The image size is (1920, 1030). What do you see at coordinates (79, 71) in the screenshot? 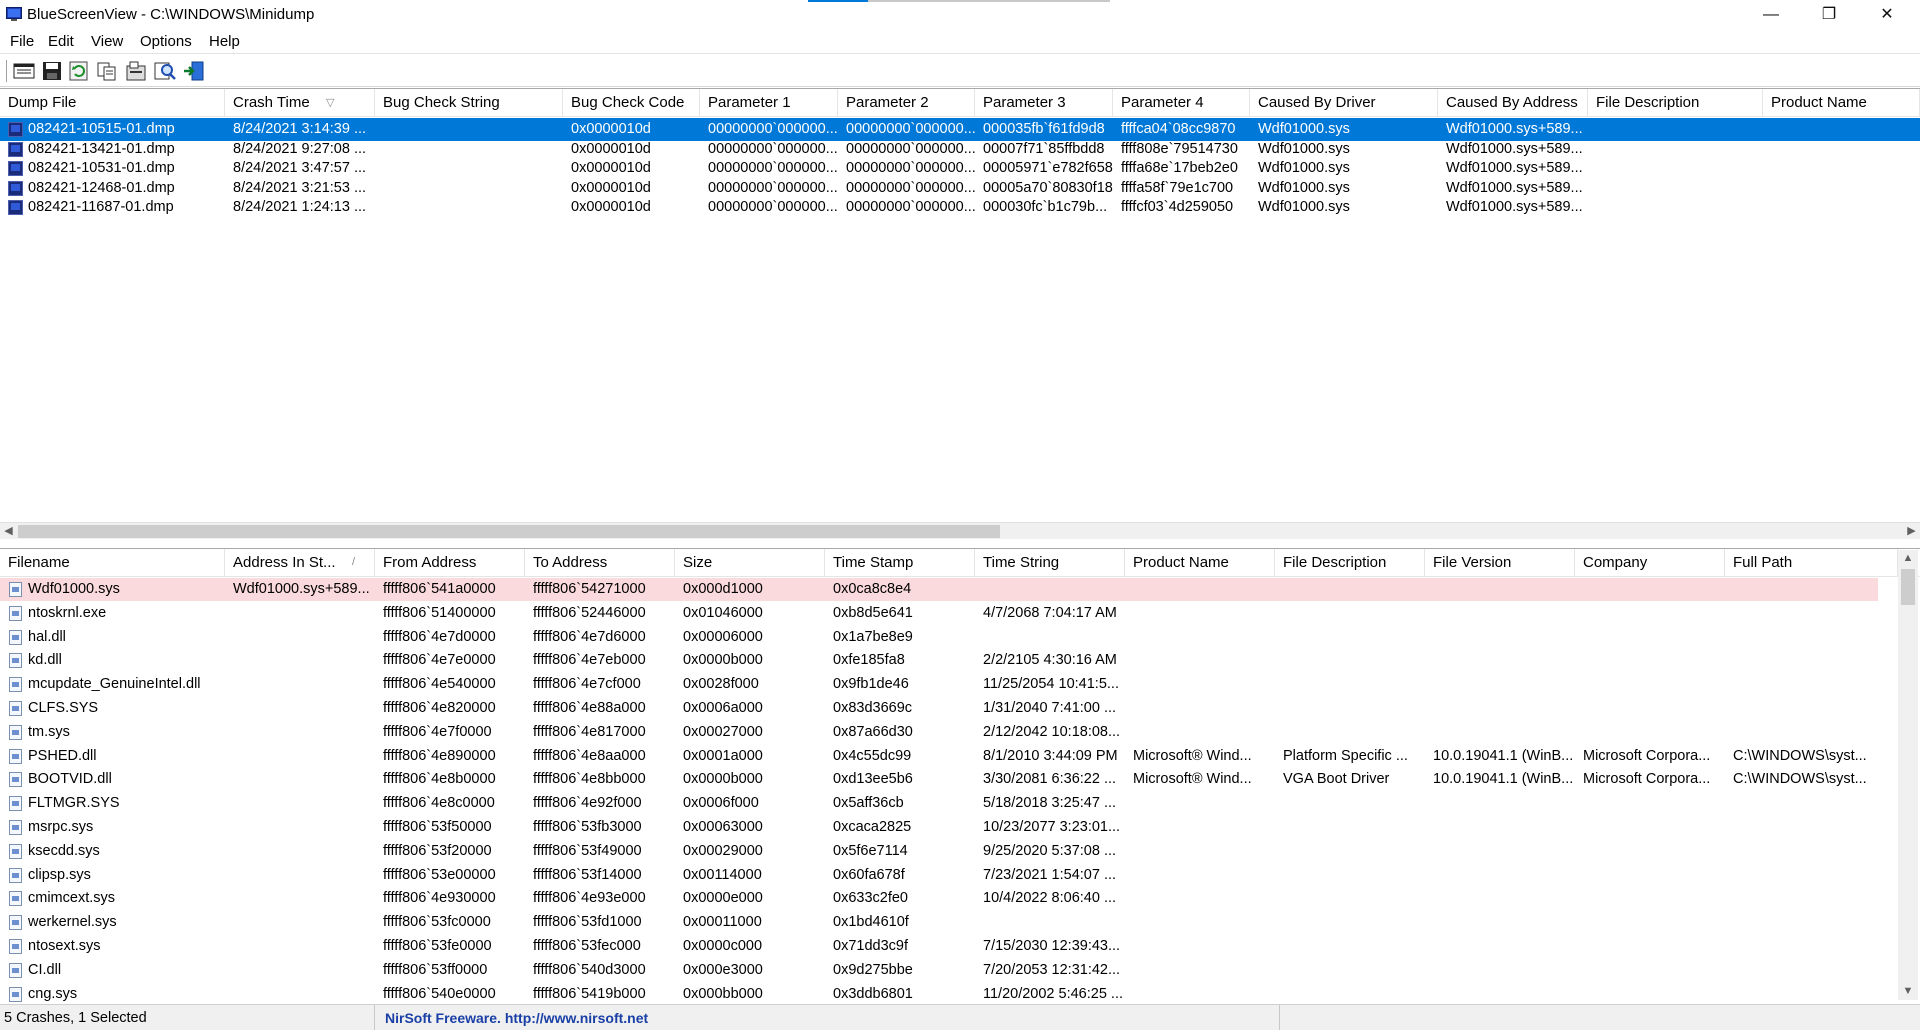
I see `refresh-icon` at bounding box center [79, 71].